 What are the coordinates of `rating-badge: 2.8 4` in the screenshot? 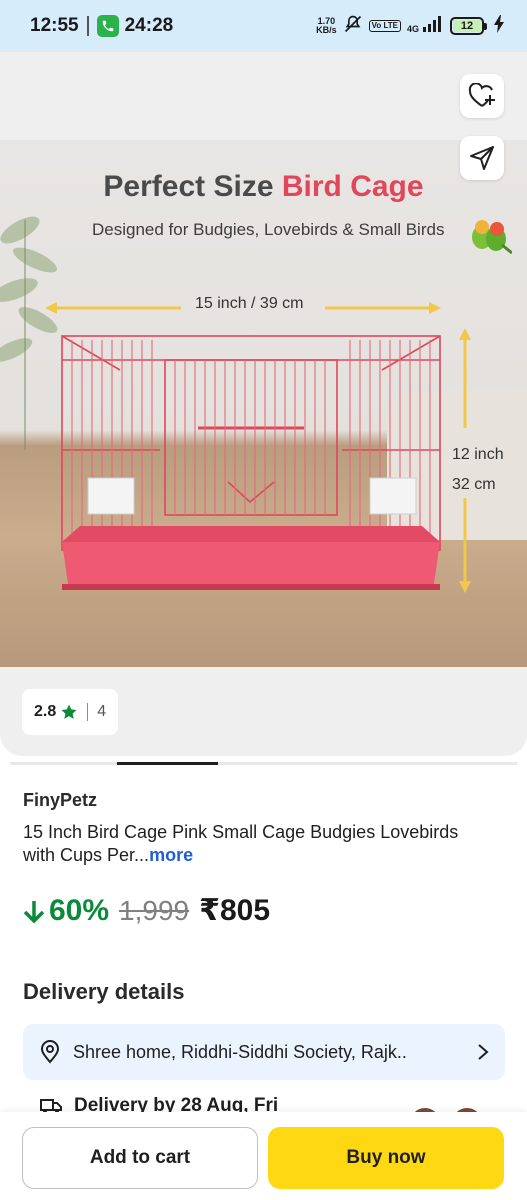 It's located at (70, 712).